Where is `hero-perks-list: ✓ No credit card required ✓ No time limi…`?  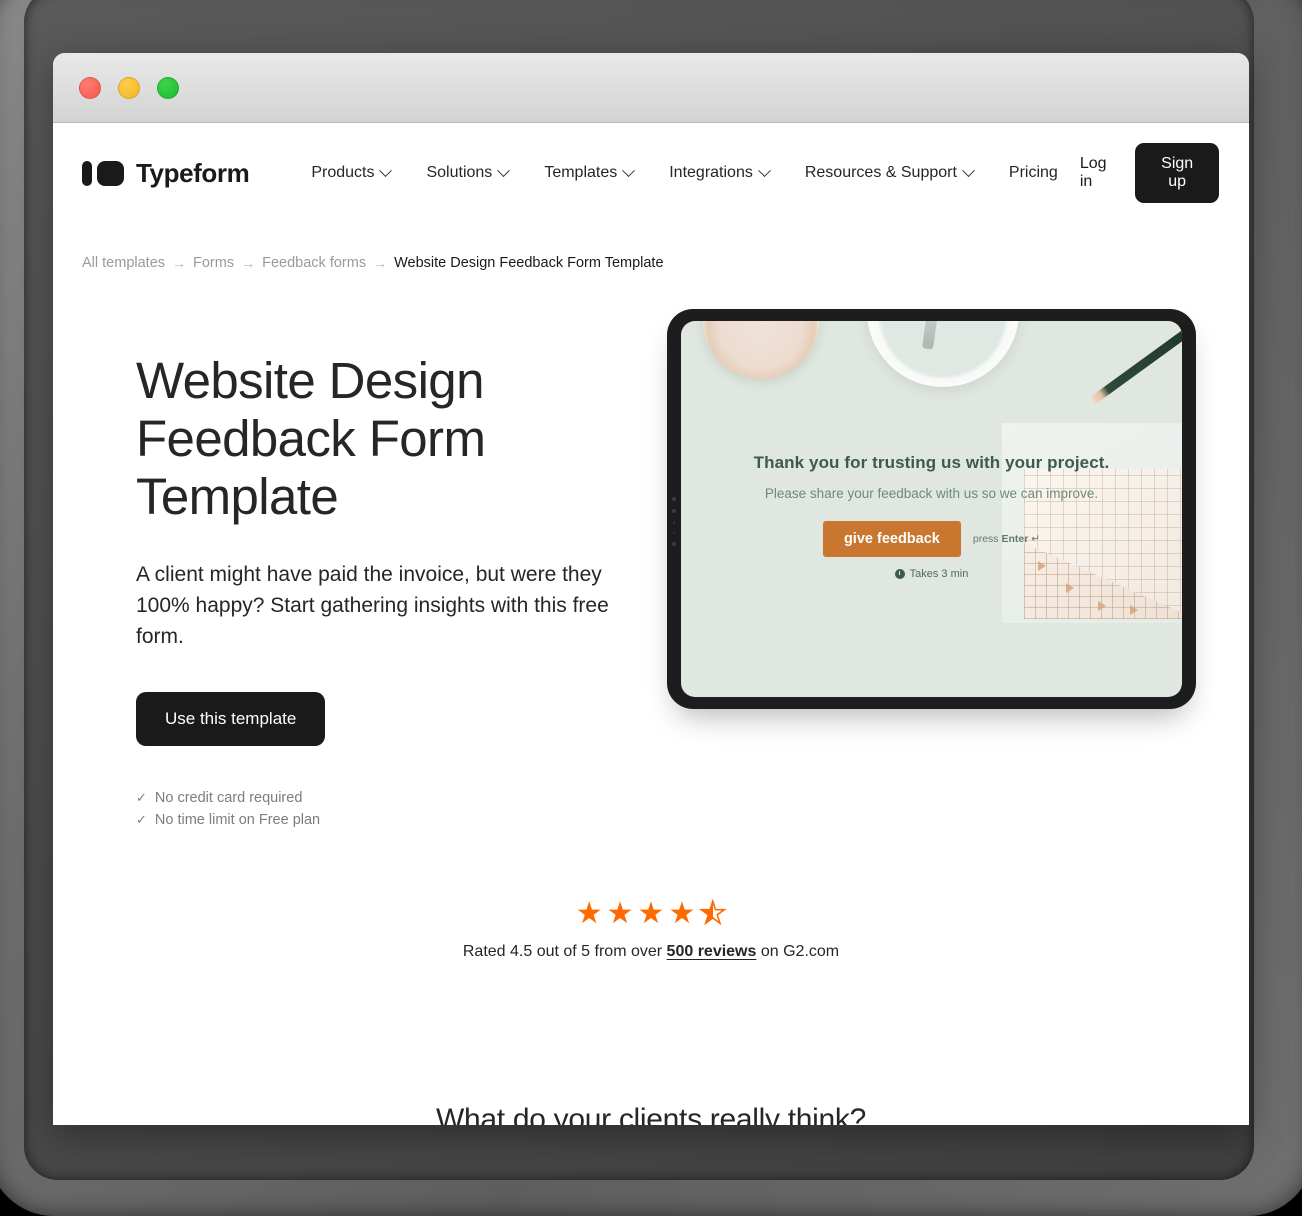 hero-perks-list: ✓ No credit card required ✓ No time limi… is located at coordinates (396, 809).